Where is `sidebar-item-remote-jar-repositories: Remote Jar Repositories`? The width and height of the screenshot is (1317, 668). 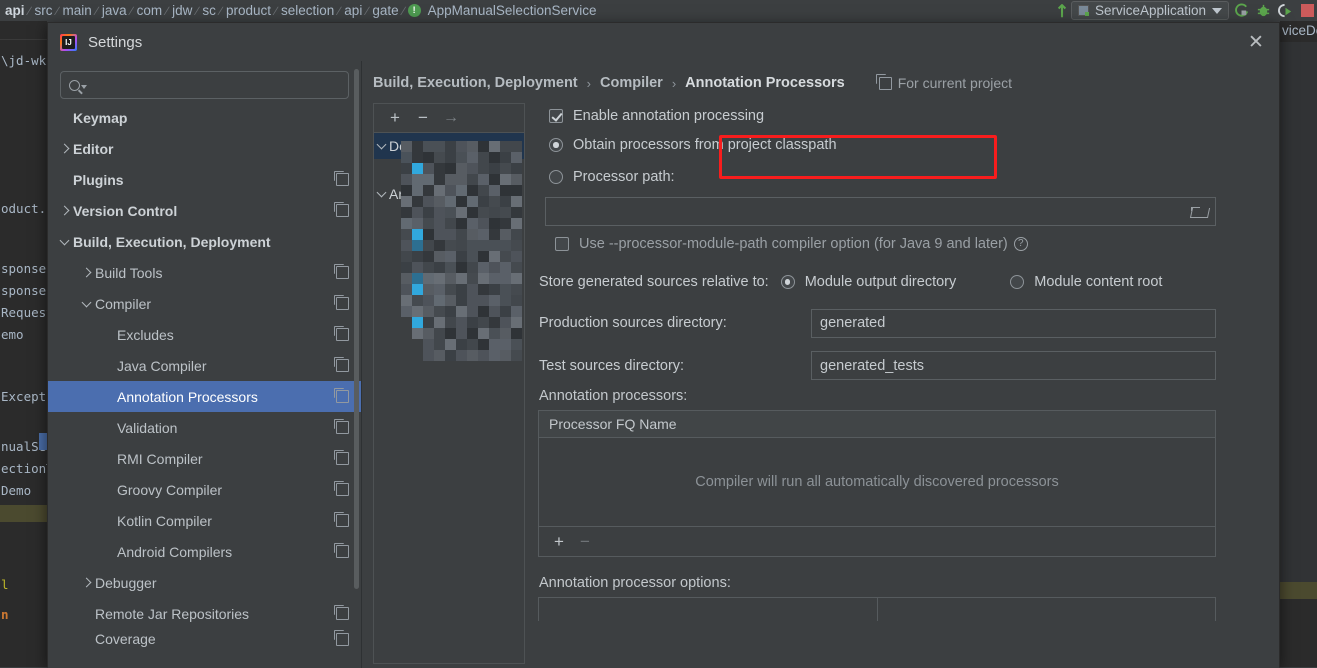
sidebar-item-remote-jar-repositories: Remote Jar Repositories is located at coordinates (204, 613).